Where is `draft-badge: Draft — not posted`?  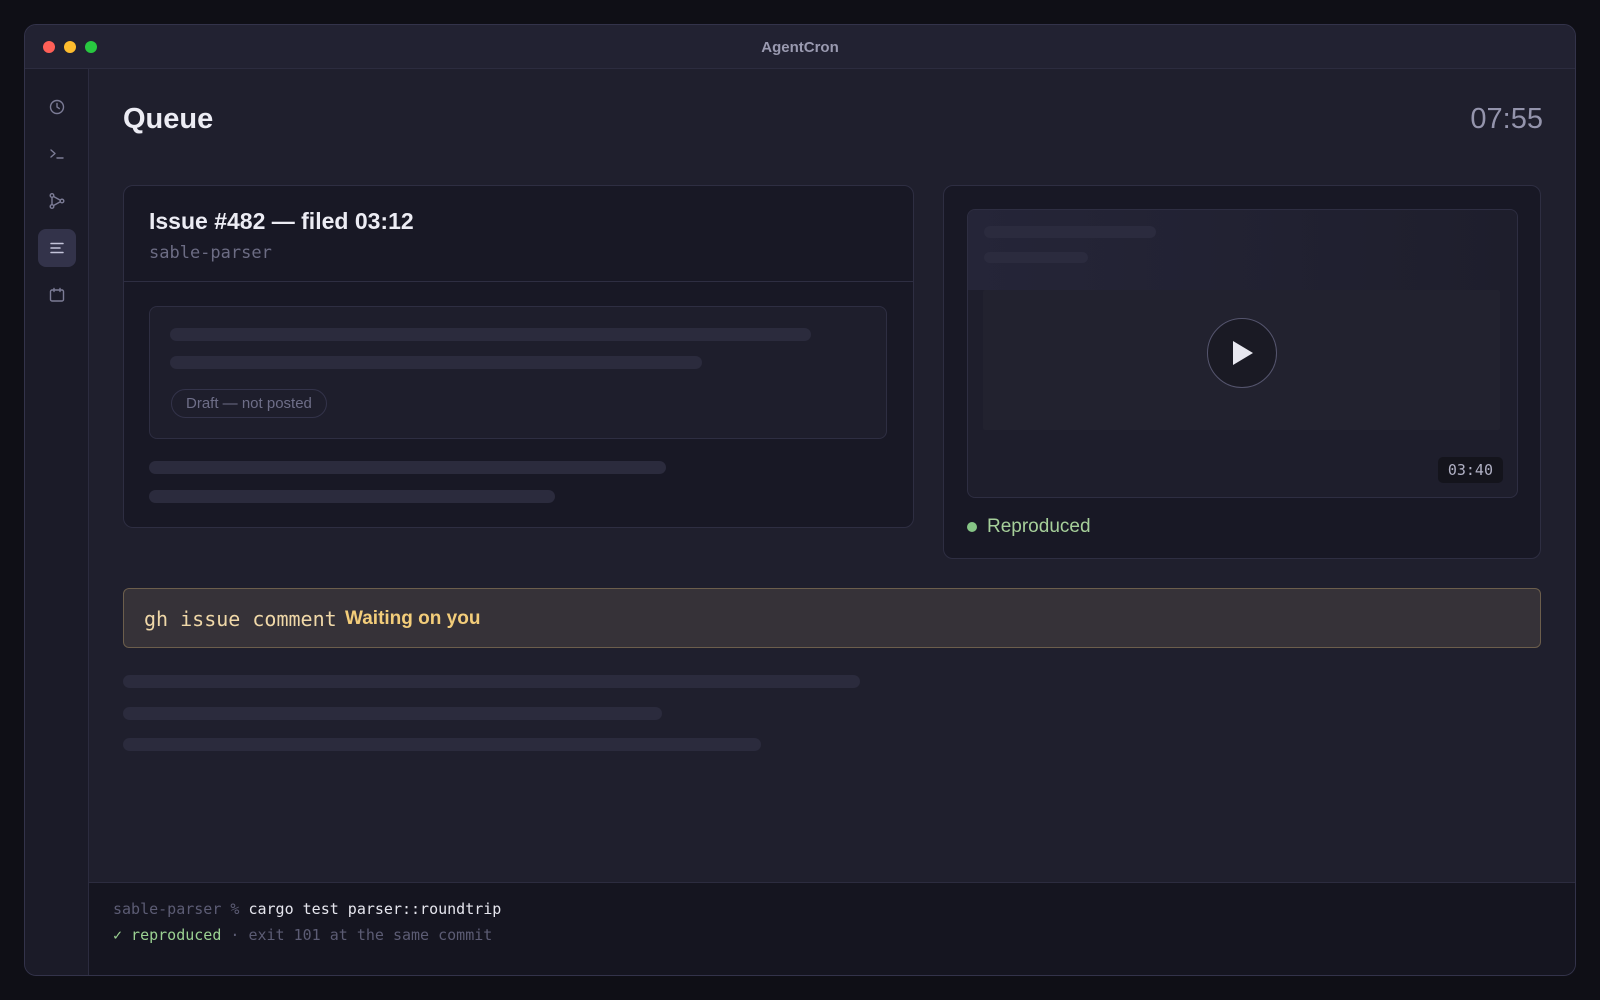
draft-badge: Draft — not posted is located at coordinates (249, 403).